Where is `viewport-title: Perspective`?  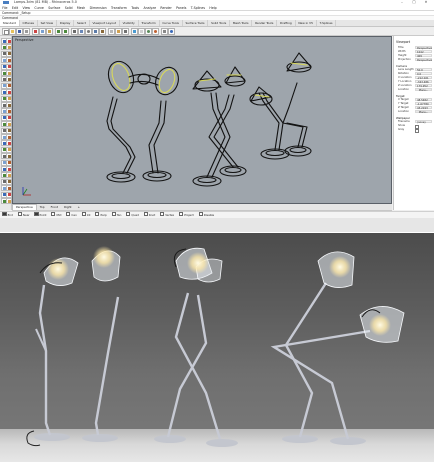
viewport-title: Perspective is located at coordinates (24, 40).